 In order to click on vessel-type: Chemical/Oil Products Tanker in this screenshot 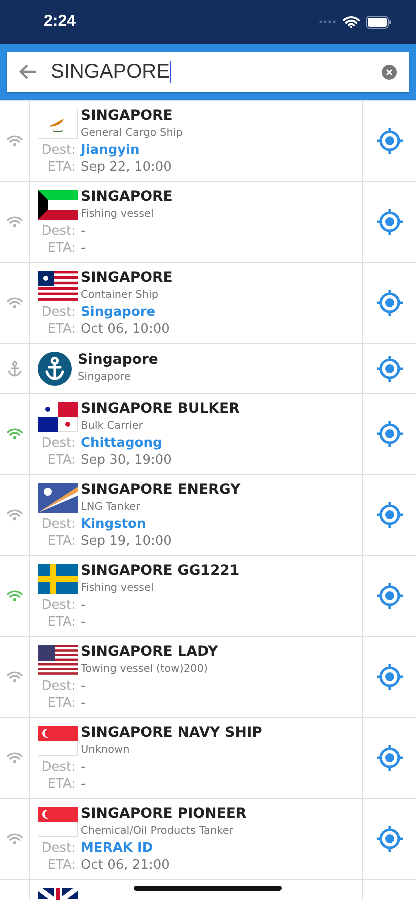, I will do `click(158, 831)`.